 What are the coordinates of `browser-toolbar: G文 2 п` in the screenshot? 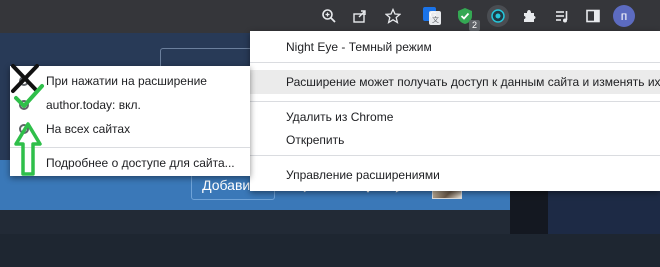 It's located at (330, 16).